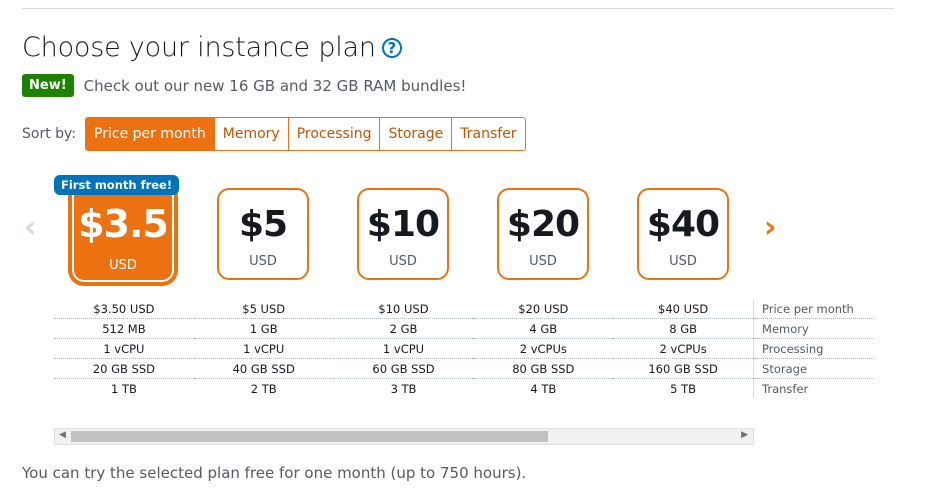 This screenshot has height=498, width=933. Describe the element at coordinates (117, 185) in the screenshot. I see `first-month-free-badge: First month free!` at that location.